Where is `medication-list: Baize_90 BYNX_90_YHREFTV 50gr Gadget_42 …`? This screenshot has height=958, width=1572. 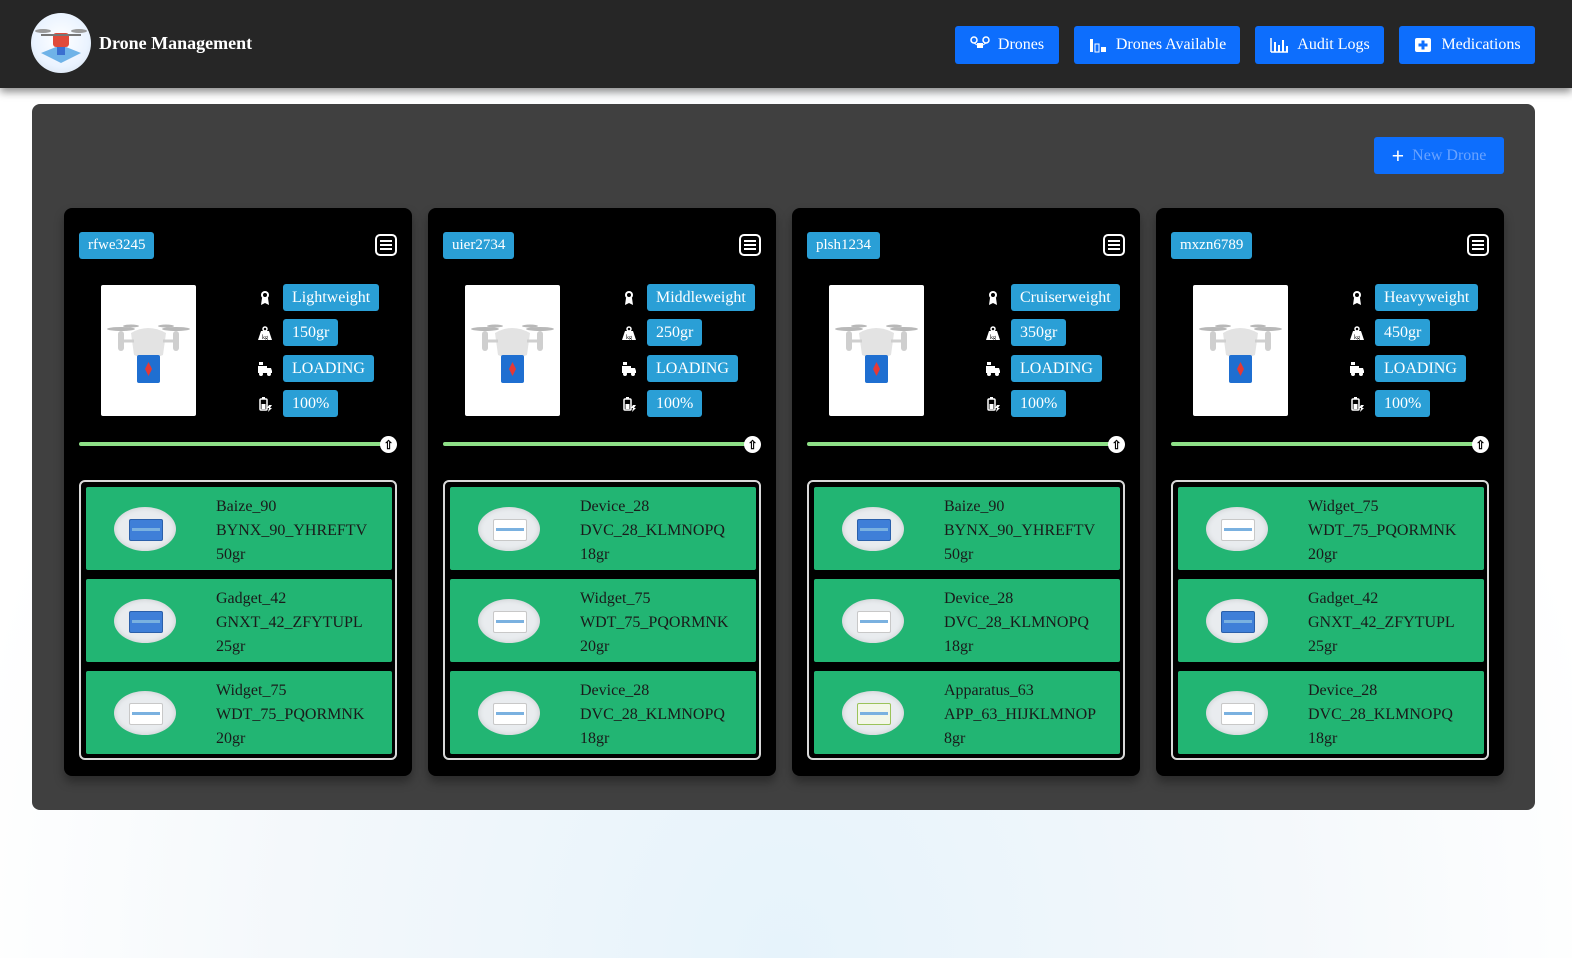 medication-list: Baize_90 BYNX_90_YHREFTV 50gr Gadget_42 … is located at coordinates (238, 620).